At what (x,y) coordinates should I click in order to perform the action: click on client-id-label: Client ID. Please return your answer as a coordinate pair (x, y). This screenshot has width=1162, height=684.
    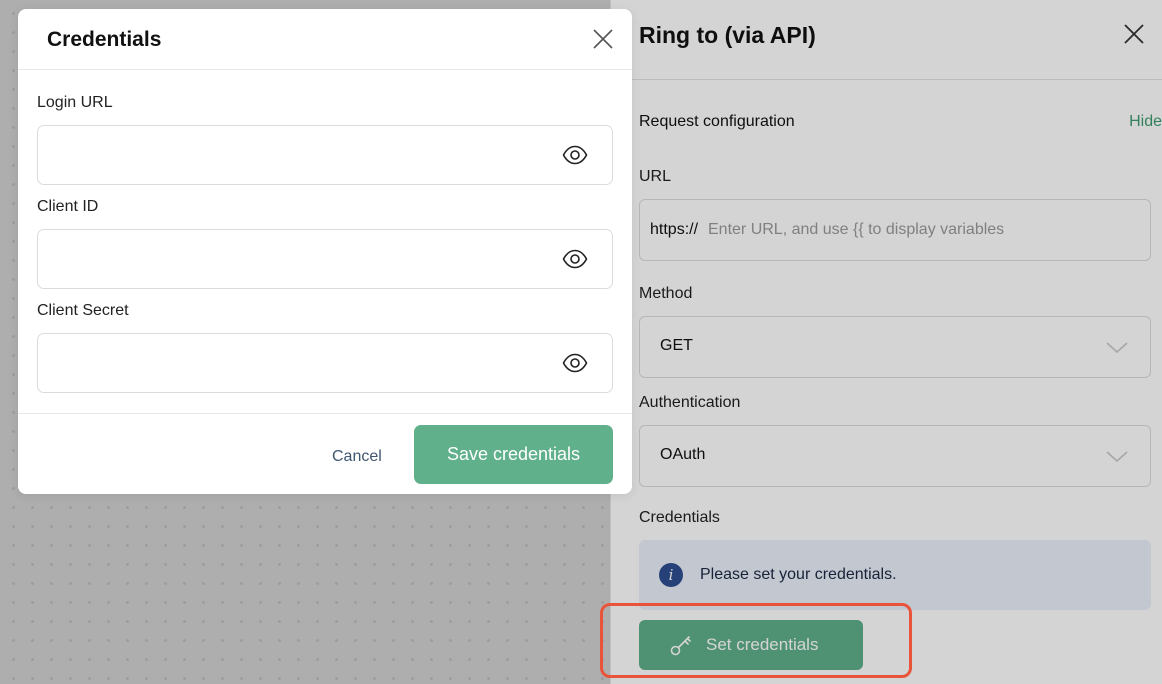
    Looking at the image, I should click on (68, 206).